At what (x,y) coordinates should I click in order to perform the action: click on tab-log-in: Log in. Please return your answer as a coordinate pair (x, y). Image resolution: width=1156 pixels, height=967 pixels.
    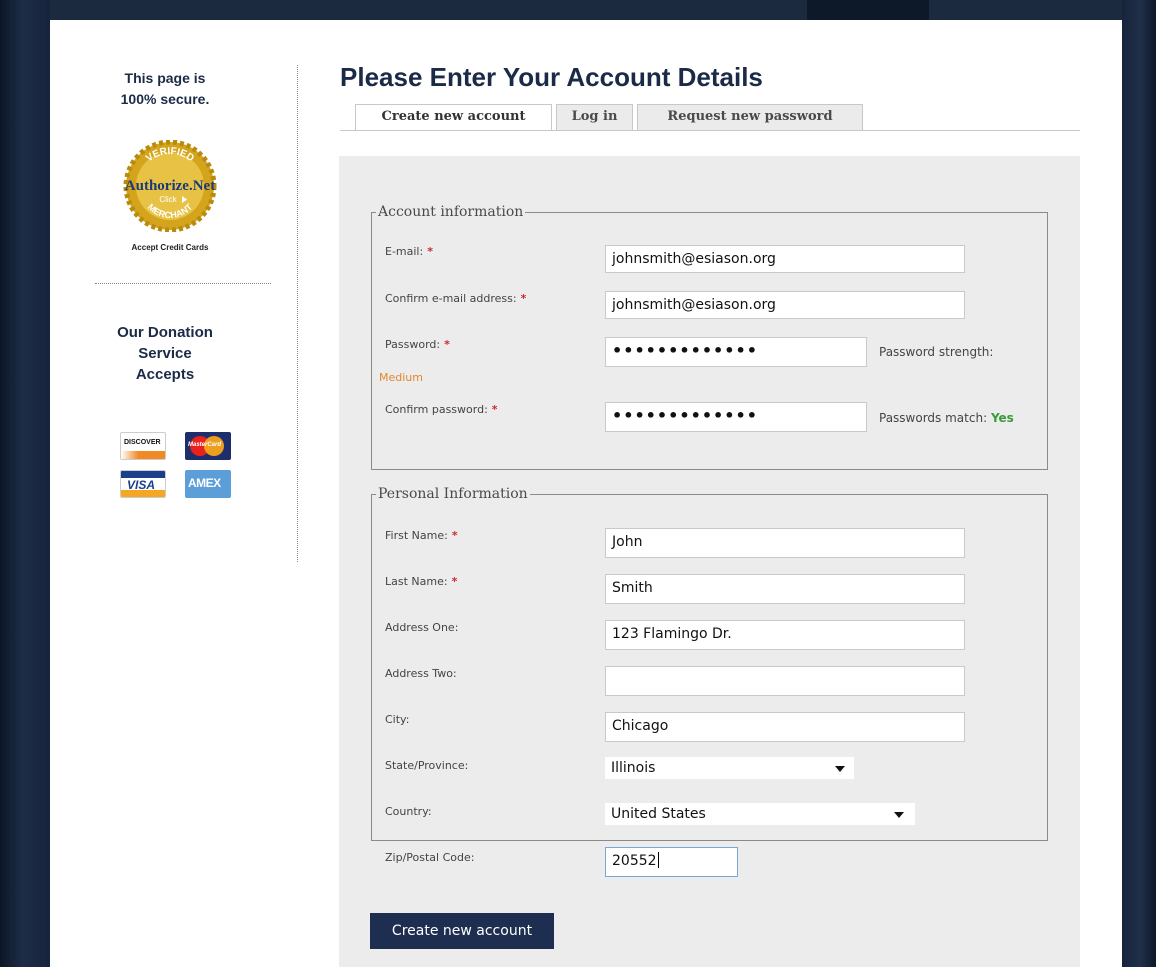
    Looking at the image, I should click on (594, 117).